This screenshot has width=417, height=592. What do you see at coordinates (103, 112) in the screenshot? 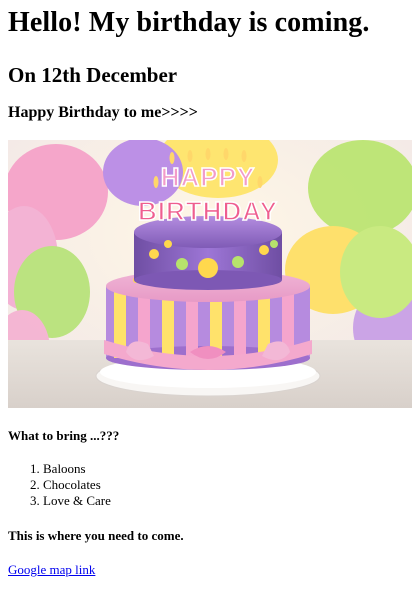
I see `greeting-heading: Happy Birthday to me>>>>` at bounding box center [103, 112].